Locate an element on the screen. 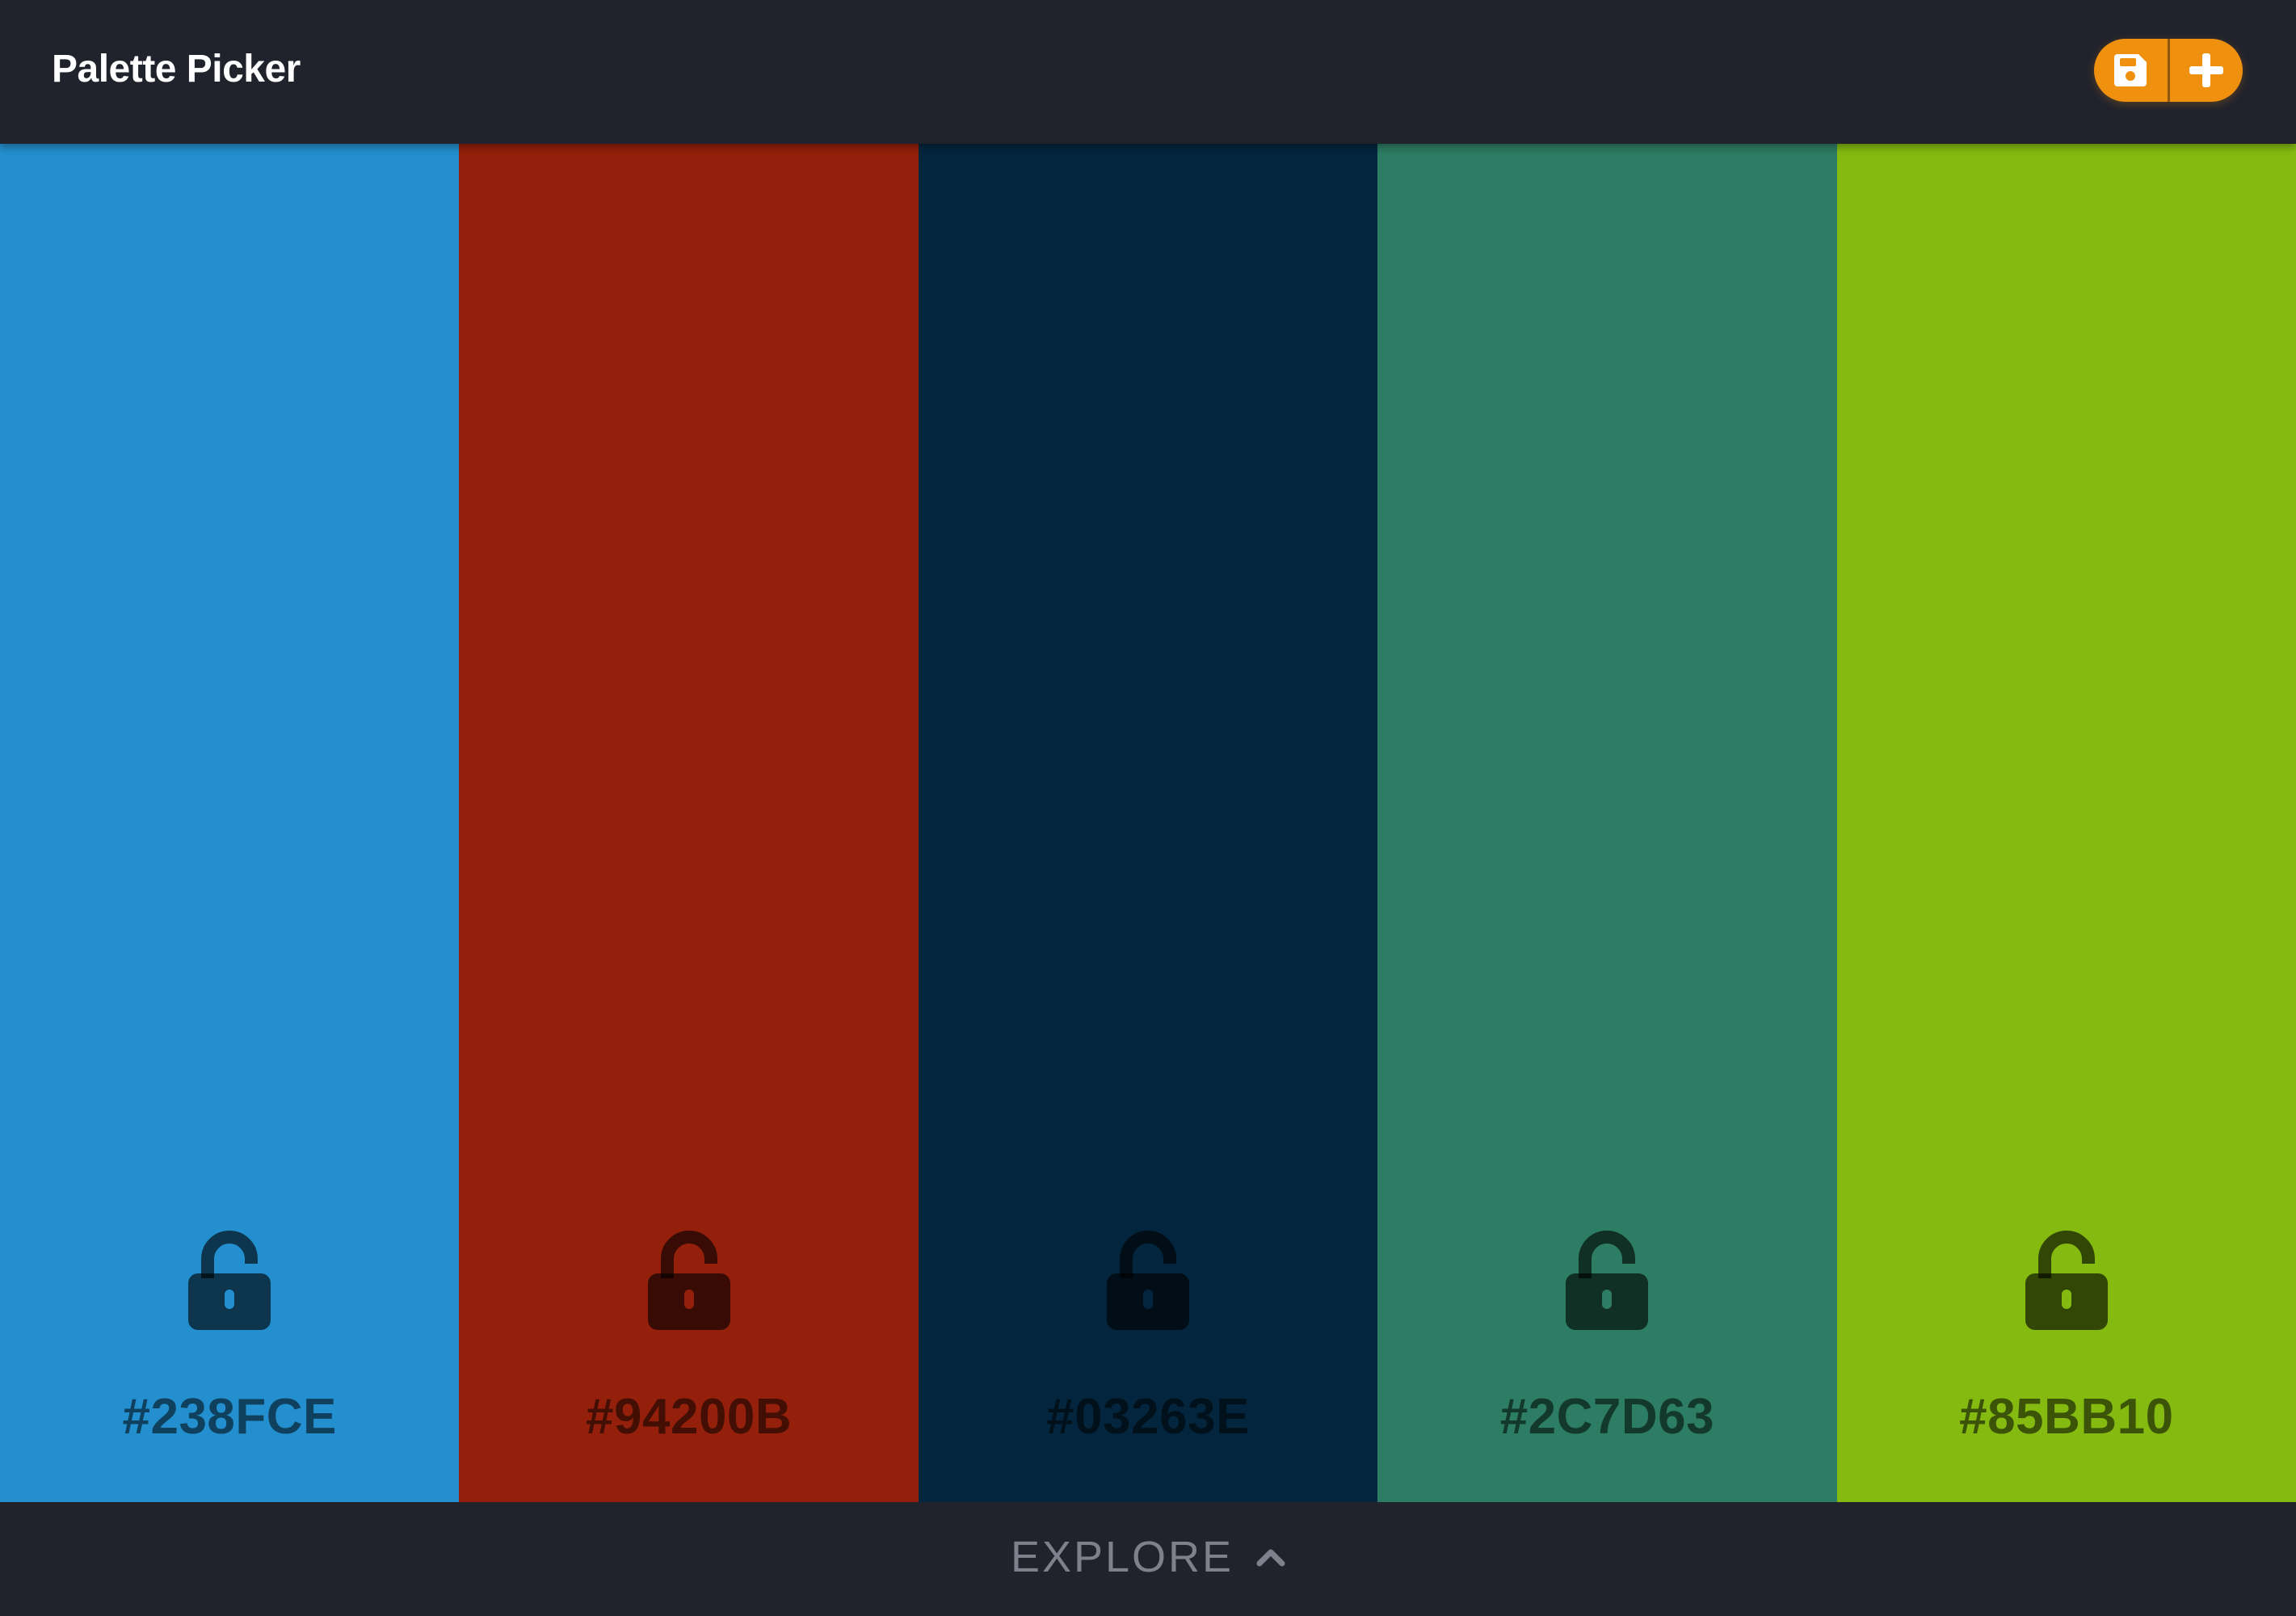  app-header: Palette Picker is located at coordinates (1148, 72).